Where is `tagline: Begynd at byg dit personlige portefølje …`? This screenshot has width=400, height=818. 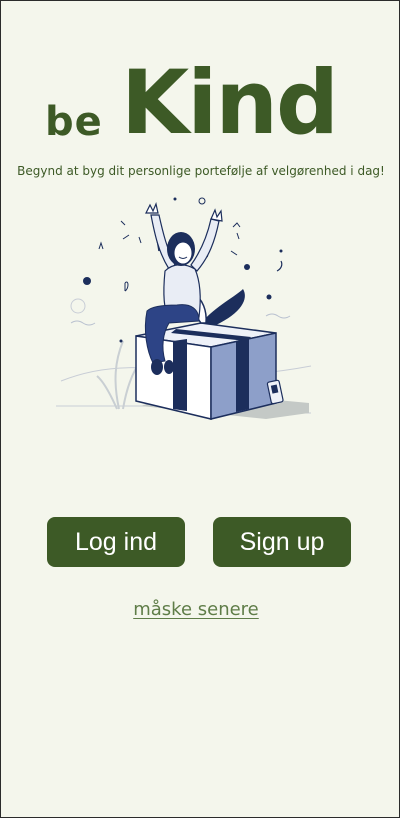 tagline: Begynd at byg dit personlige portefølje … is located at coordinates (201, 171).